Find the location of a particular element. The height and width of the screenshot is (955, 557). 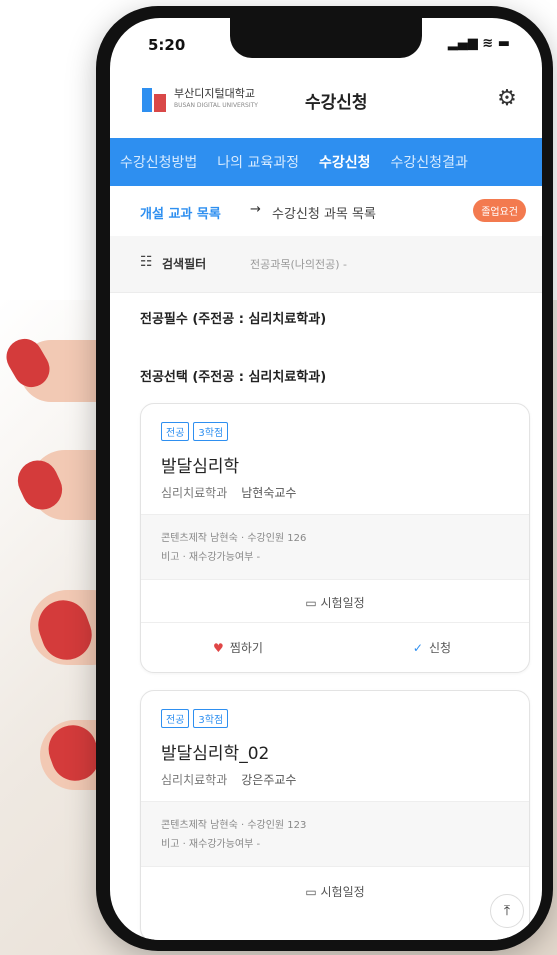

tab-method: 수강신청방법 is located at coordinates (158, 162).